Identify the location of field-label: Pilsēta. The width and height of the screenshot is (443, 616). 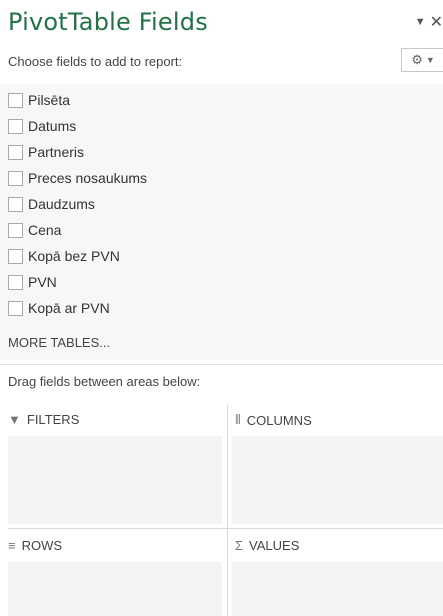
(49, 100).